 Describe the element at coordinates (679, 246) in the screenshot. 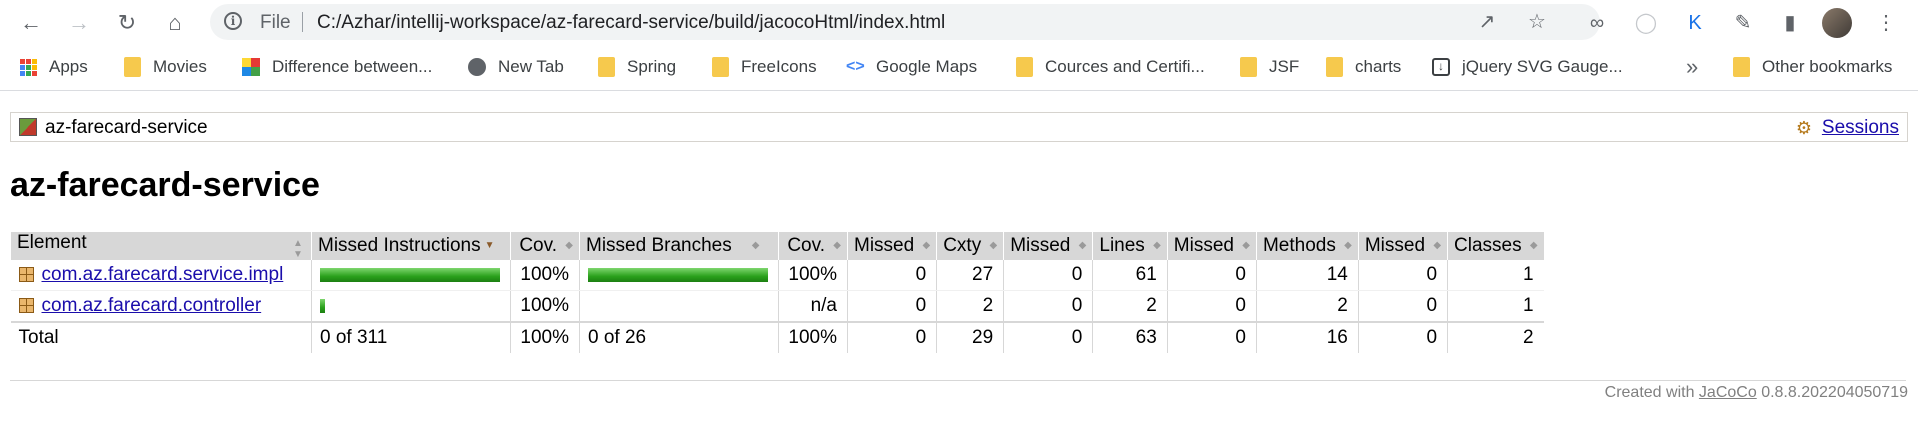

I see `header-missed-branches: Missed Branches ◆` at that location.